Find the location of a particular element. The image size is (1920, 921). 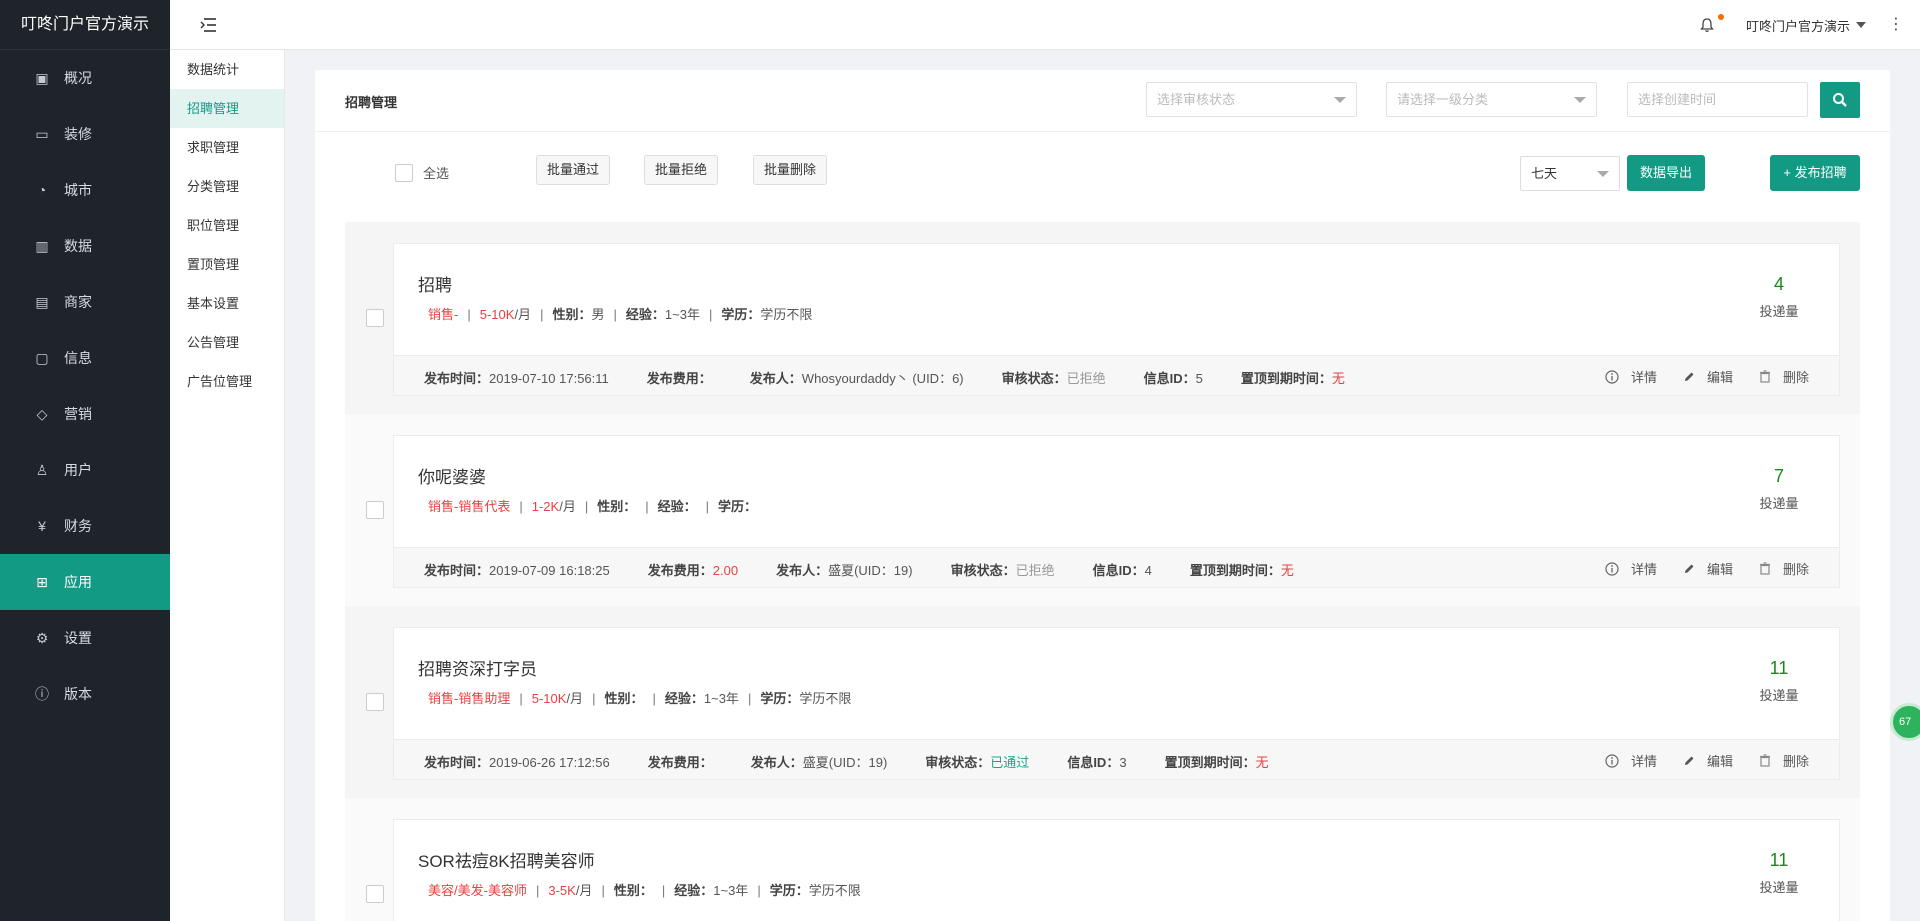

publish-time-value: 2019-07-09 16:18:25 is located at coordinates (549, 570).